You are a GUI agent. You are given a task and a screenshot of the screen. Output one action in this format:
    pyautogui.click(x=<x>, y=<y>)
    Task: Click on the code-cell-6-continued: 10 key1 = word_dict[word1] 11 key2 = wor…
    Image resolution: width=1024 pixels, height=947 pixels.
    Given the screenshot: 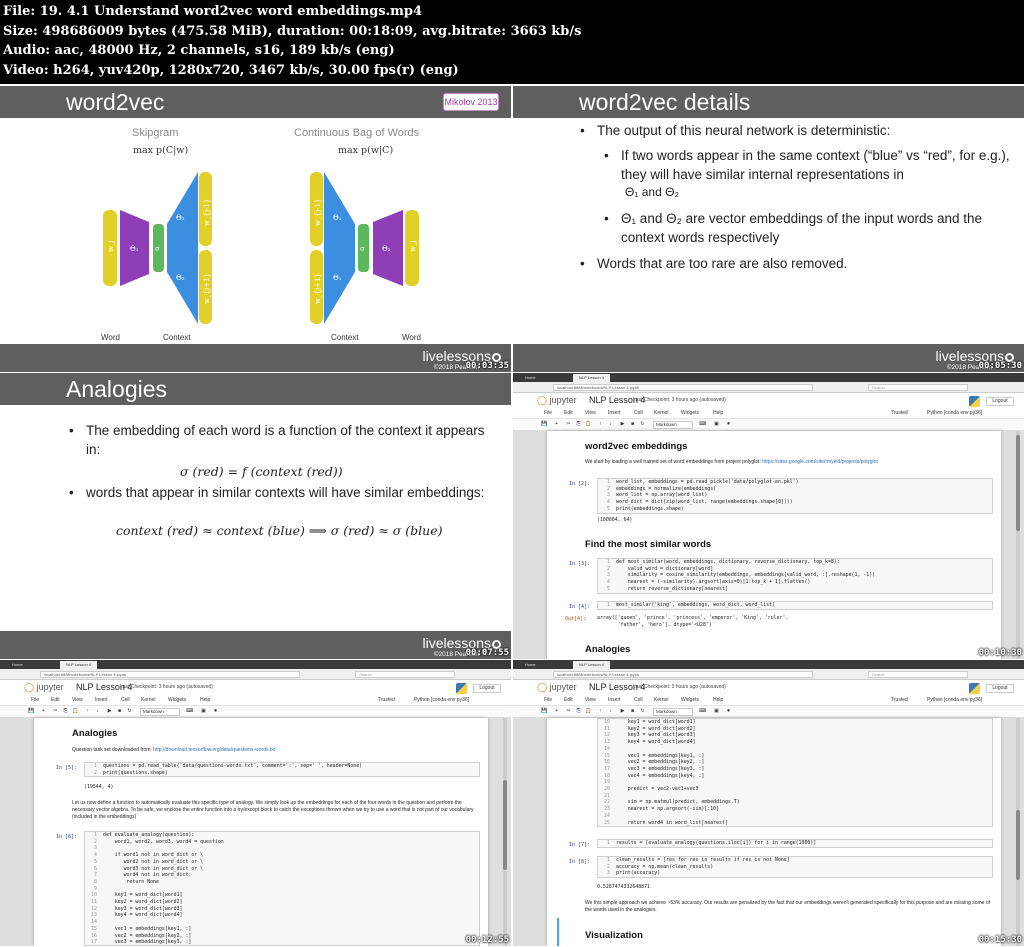 What is the action you would take?
    pyautogui.click(x=795, y=773)
    